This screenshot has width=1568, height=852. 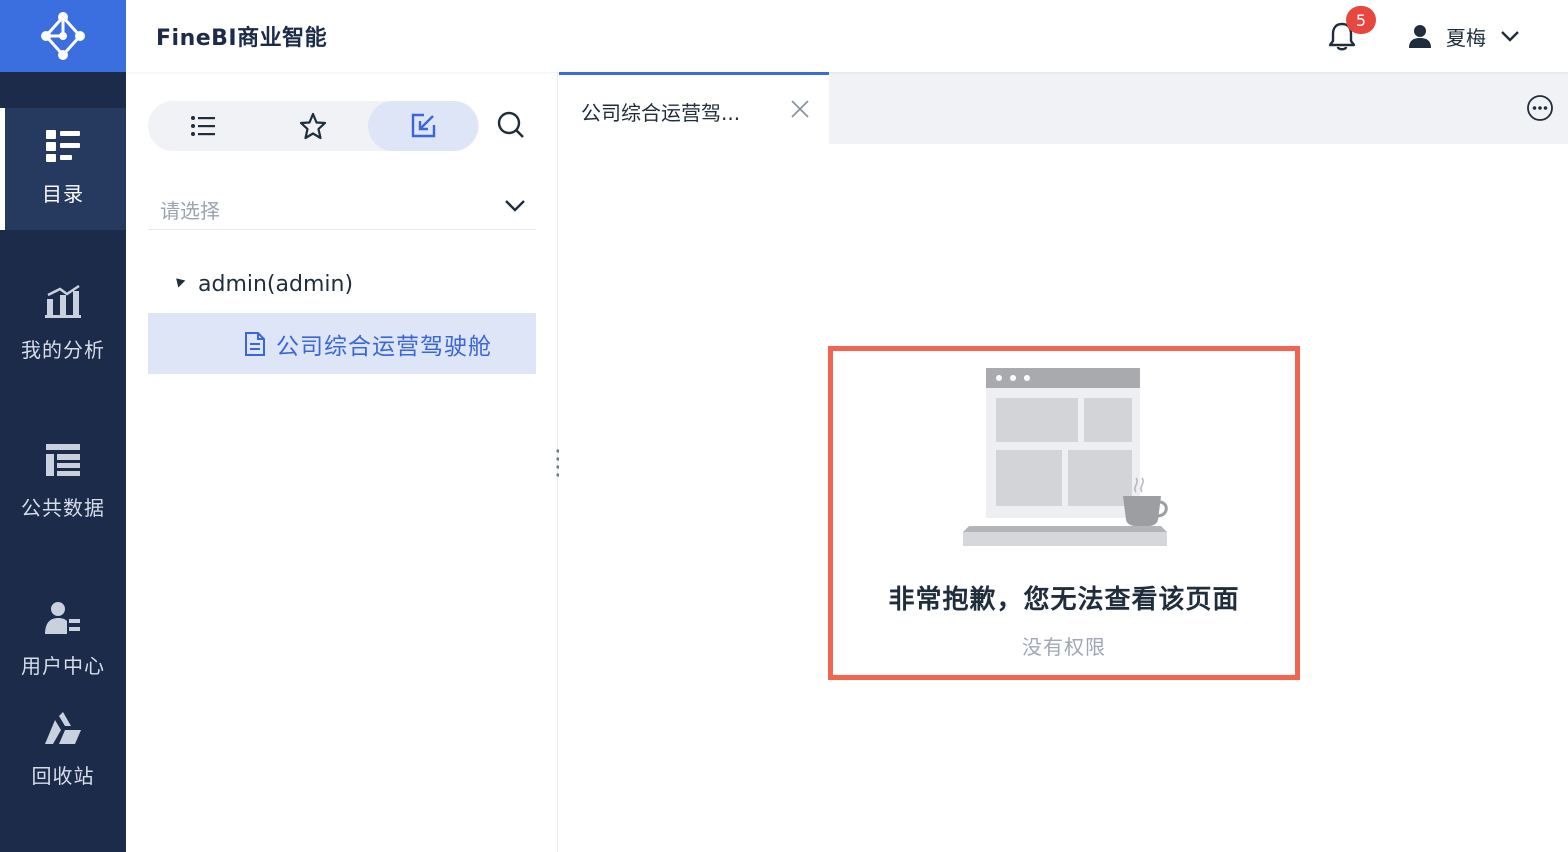 I want to click on no-permission-notice: 非常抱歉，您无法查看该页面 没有权限, so click(x=1064, y=513).